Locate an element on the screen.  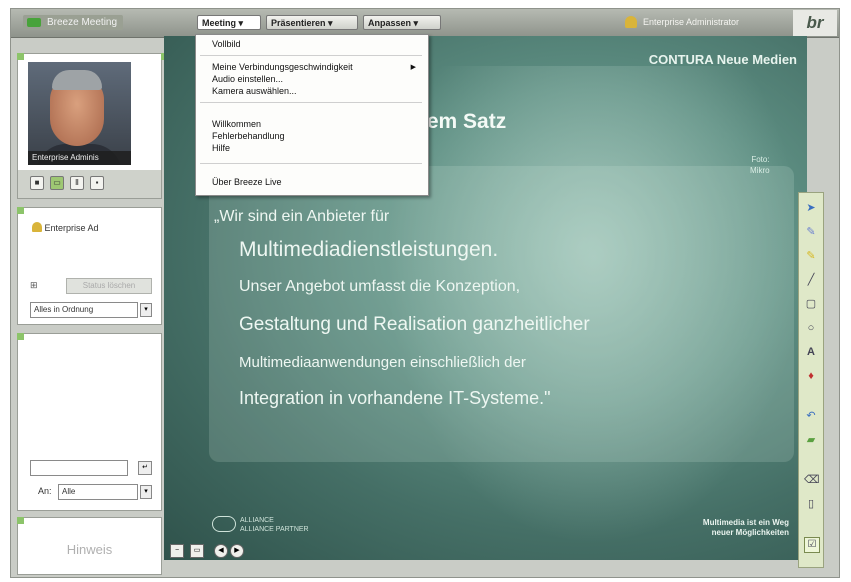
menu-item-hilfe: Hilfe is located at coordinates (221, 148).